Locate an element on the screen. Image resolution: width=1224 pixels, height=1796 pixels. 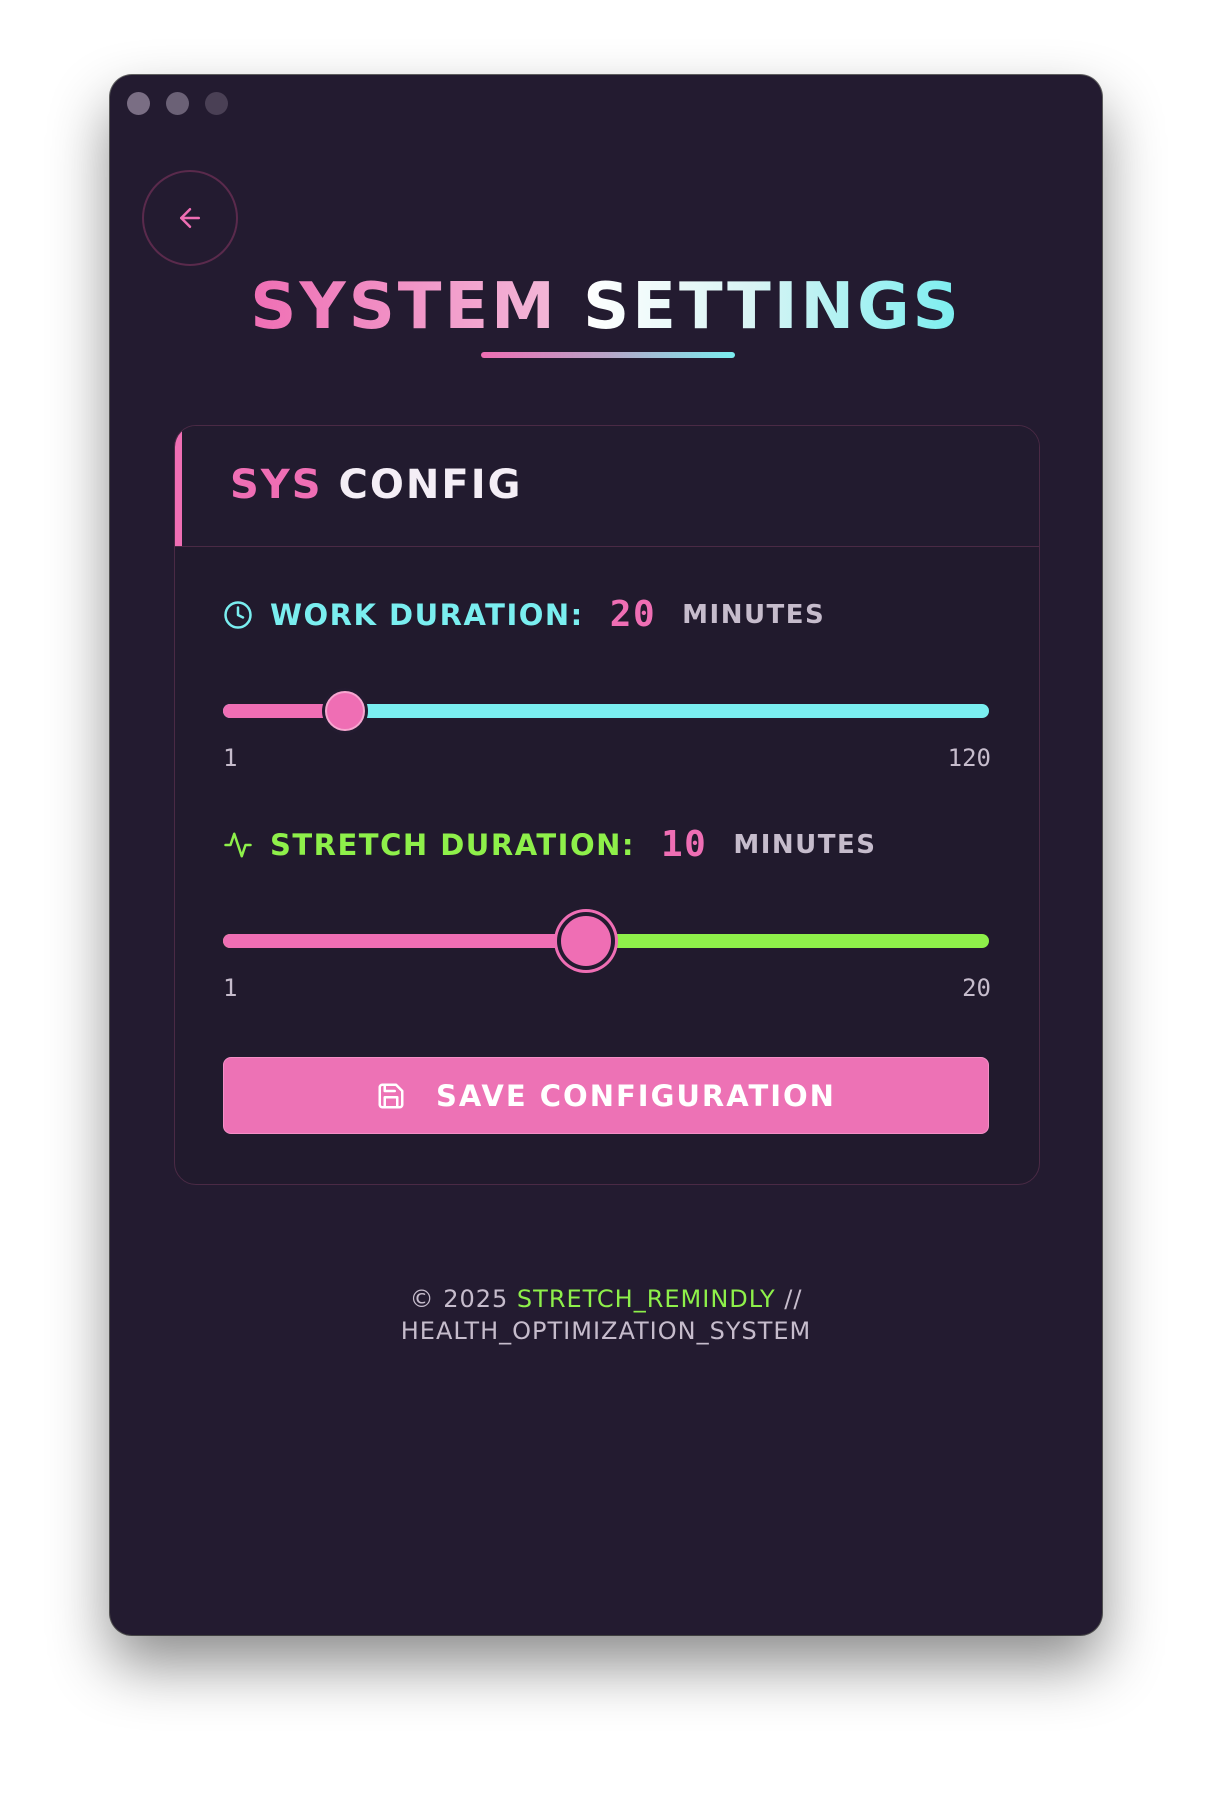
clock-icon is located at coordinates (238, 615).